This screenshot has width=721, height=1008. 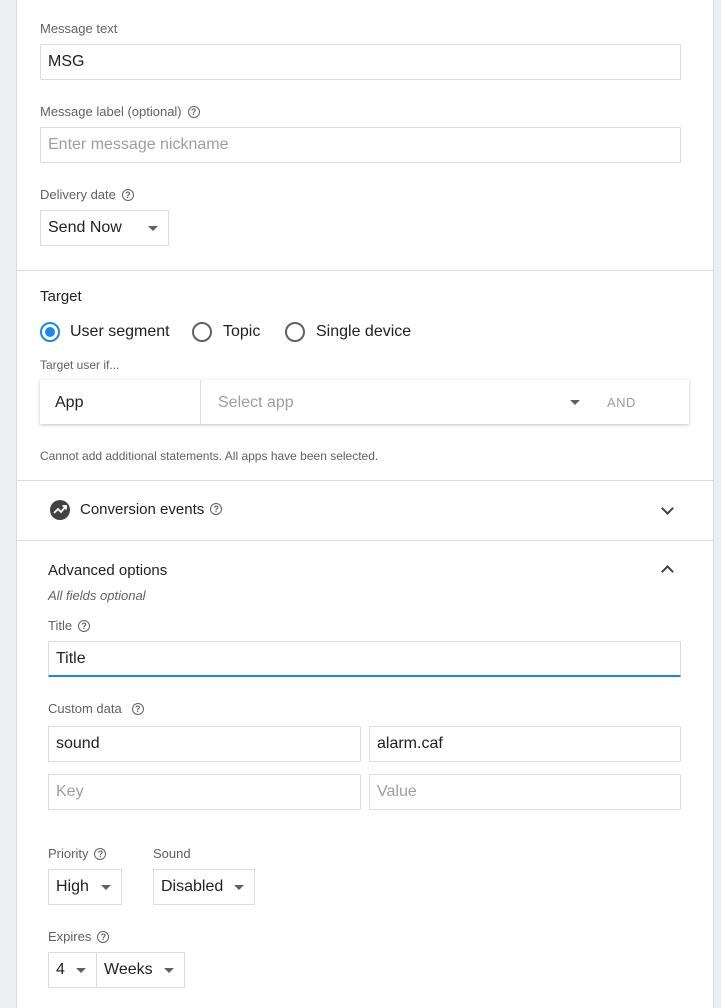 I want to click on custom-data-key-input: sound, so click(x=204, y=744).